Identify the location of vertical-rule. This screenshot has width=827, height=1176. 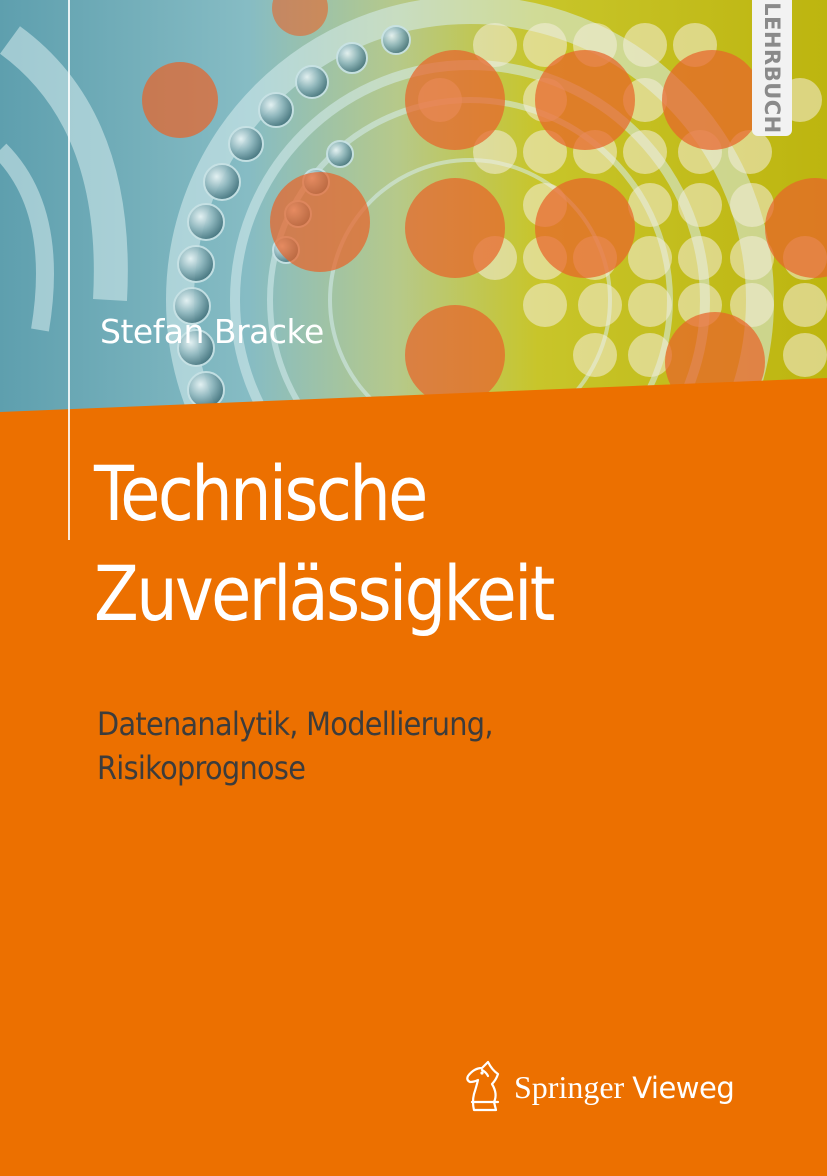
(69, 270).